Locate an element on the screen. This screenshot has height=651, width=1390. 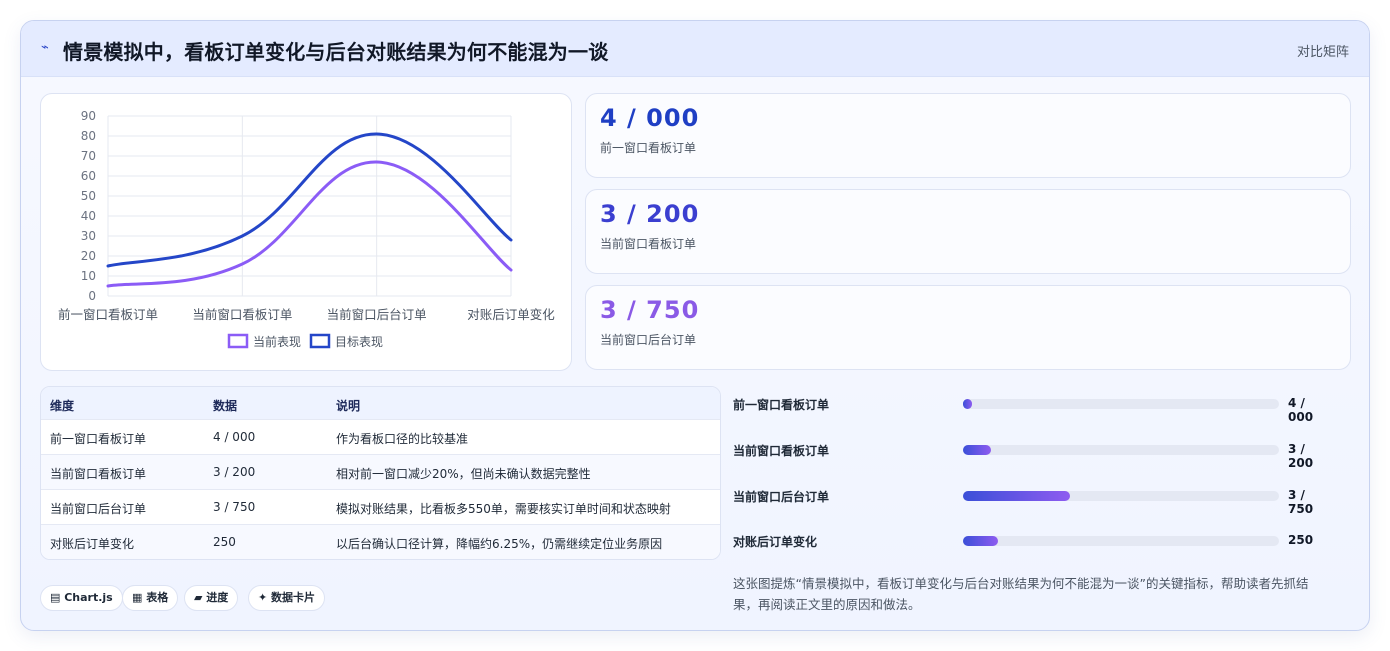
table-cell: 对账后订单变化 is located at coordinates (92, 544).